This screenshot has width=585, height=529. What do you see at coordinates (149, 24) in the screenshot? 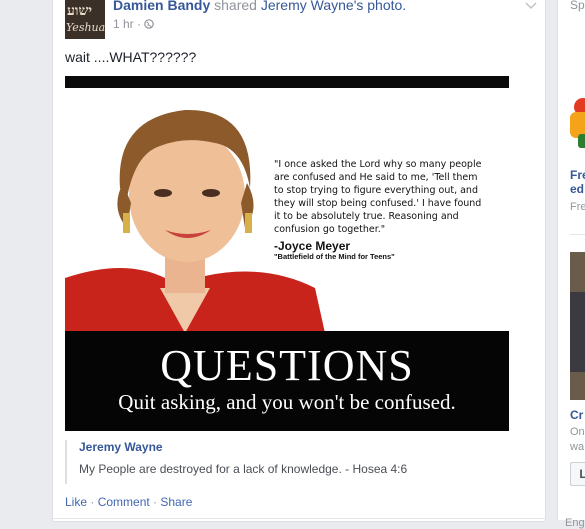
I see `globe-icon` at bounding box center [149, 24].